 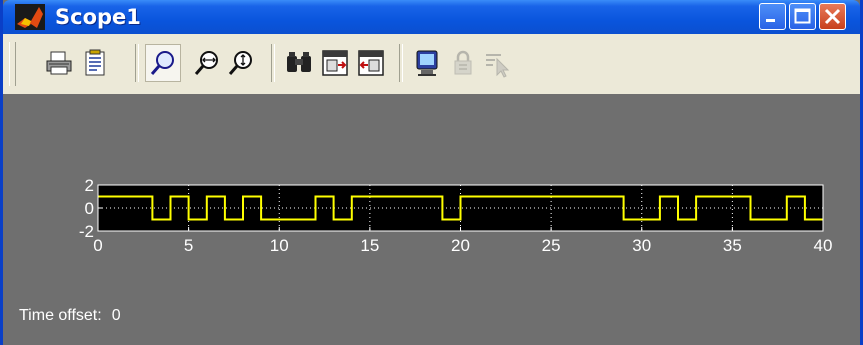 I want to click on zoom-button, so click(x=163, y=63).